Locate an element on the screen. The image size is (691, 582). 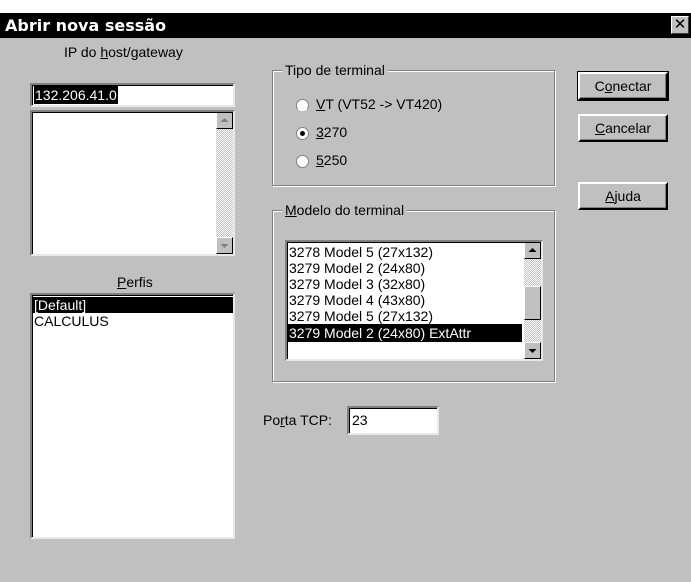
profiles-label-mnemonic: P is located at coordinates (122, 282).